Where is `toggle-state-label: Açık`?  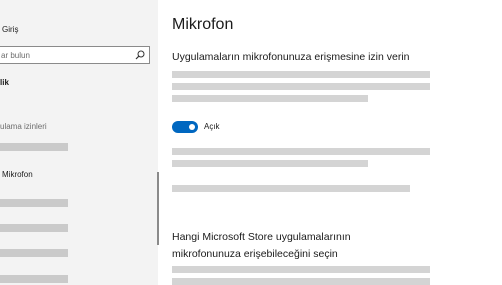
toggle-state-label: Açık is located at coordinates (212, 126).